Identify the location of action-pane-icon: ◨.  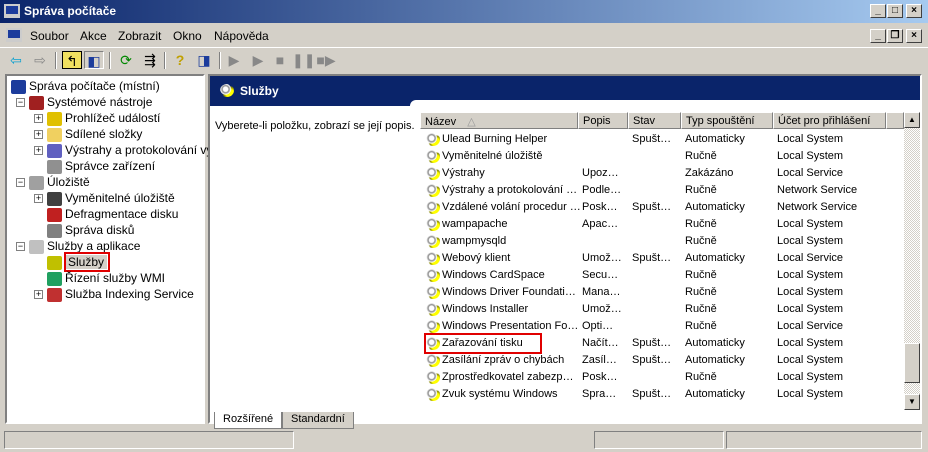
(204, 60).